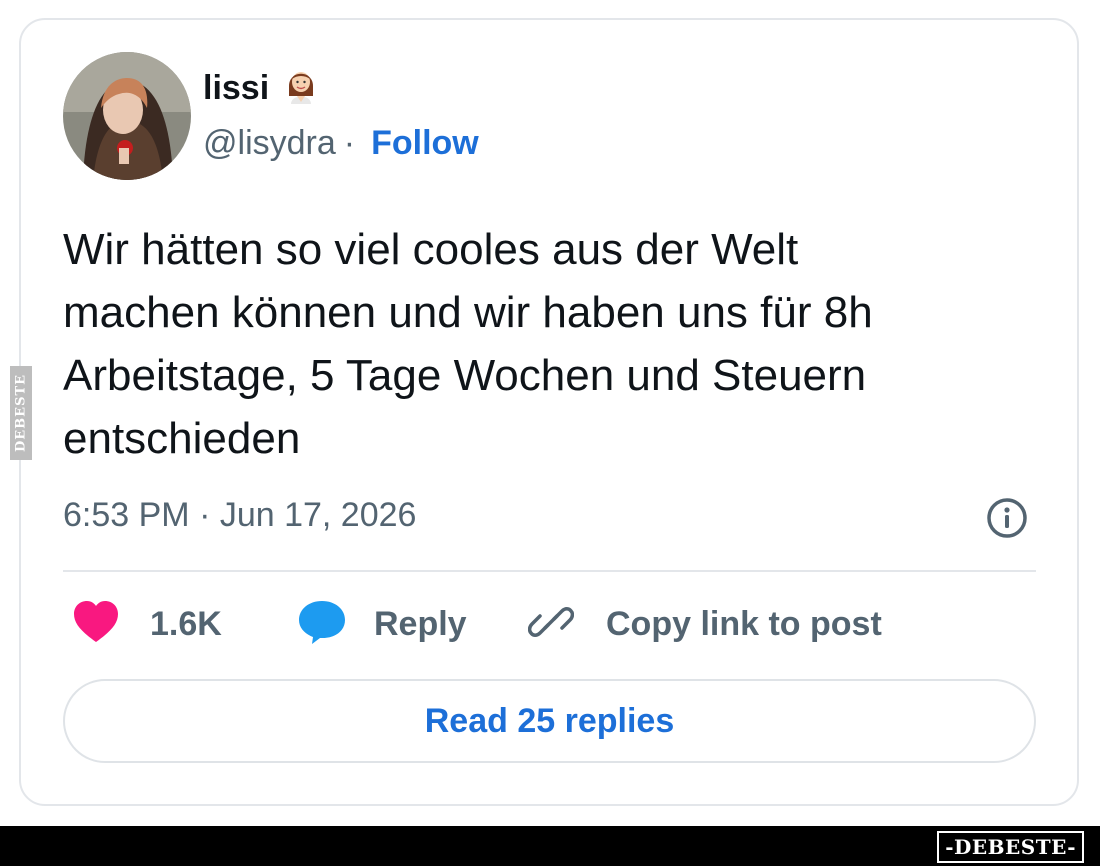 Image resolution: width=1100 pixels, height=866 pixels. What do you see at coordinates (431, 249) in the screenshot?
I see `tweet-text-line: Wir hätten so viel cooles aus der Welt` at bounding box center [431, 249].